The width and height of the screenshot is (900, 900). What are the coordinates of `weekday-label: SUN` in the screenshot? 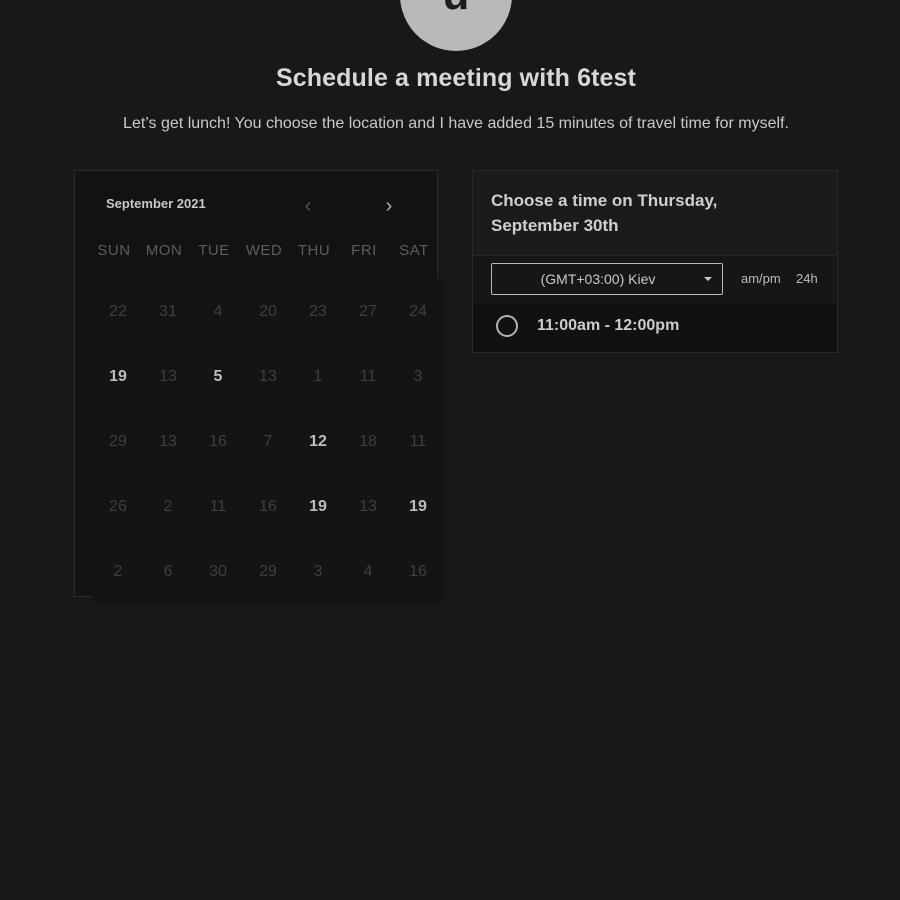 It's located at (114, 250).